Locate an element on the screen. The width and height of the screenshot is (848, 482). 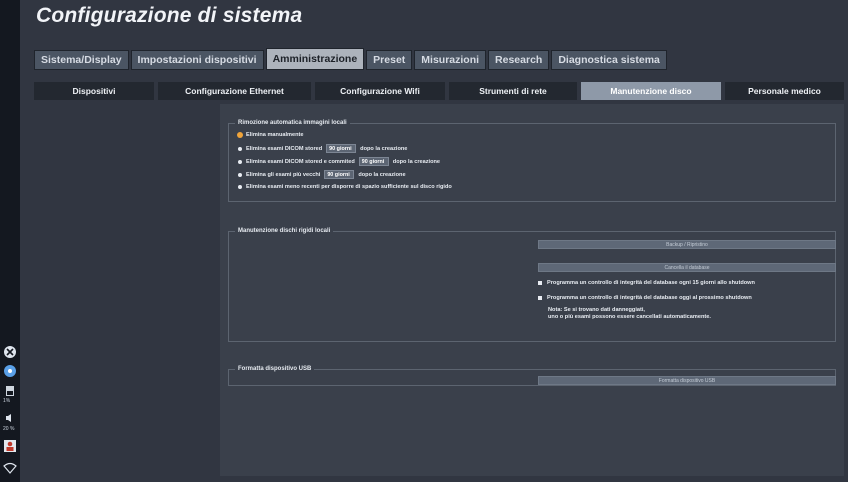
backup-restore-button: Backup / Ripristino is located at coordinates (687, 244).